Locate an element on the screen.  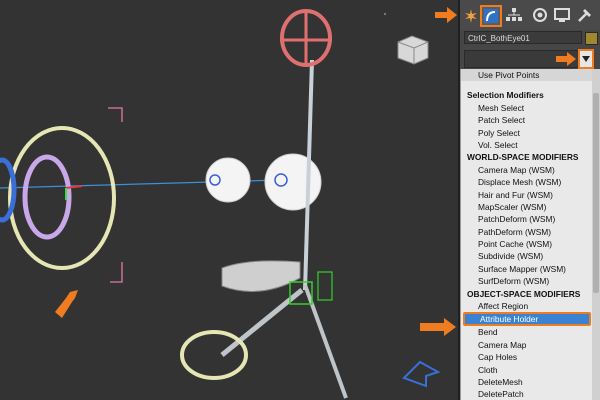
purple-ring is located at coordinates (47, 197).